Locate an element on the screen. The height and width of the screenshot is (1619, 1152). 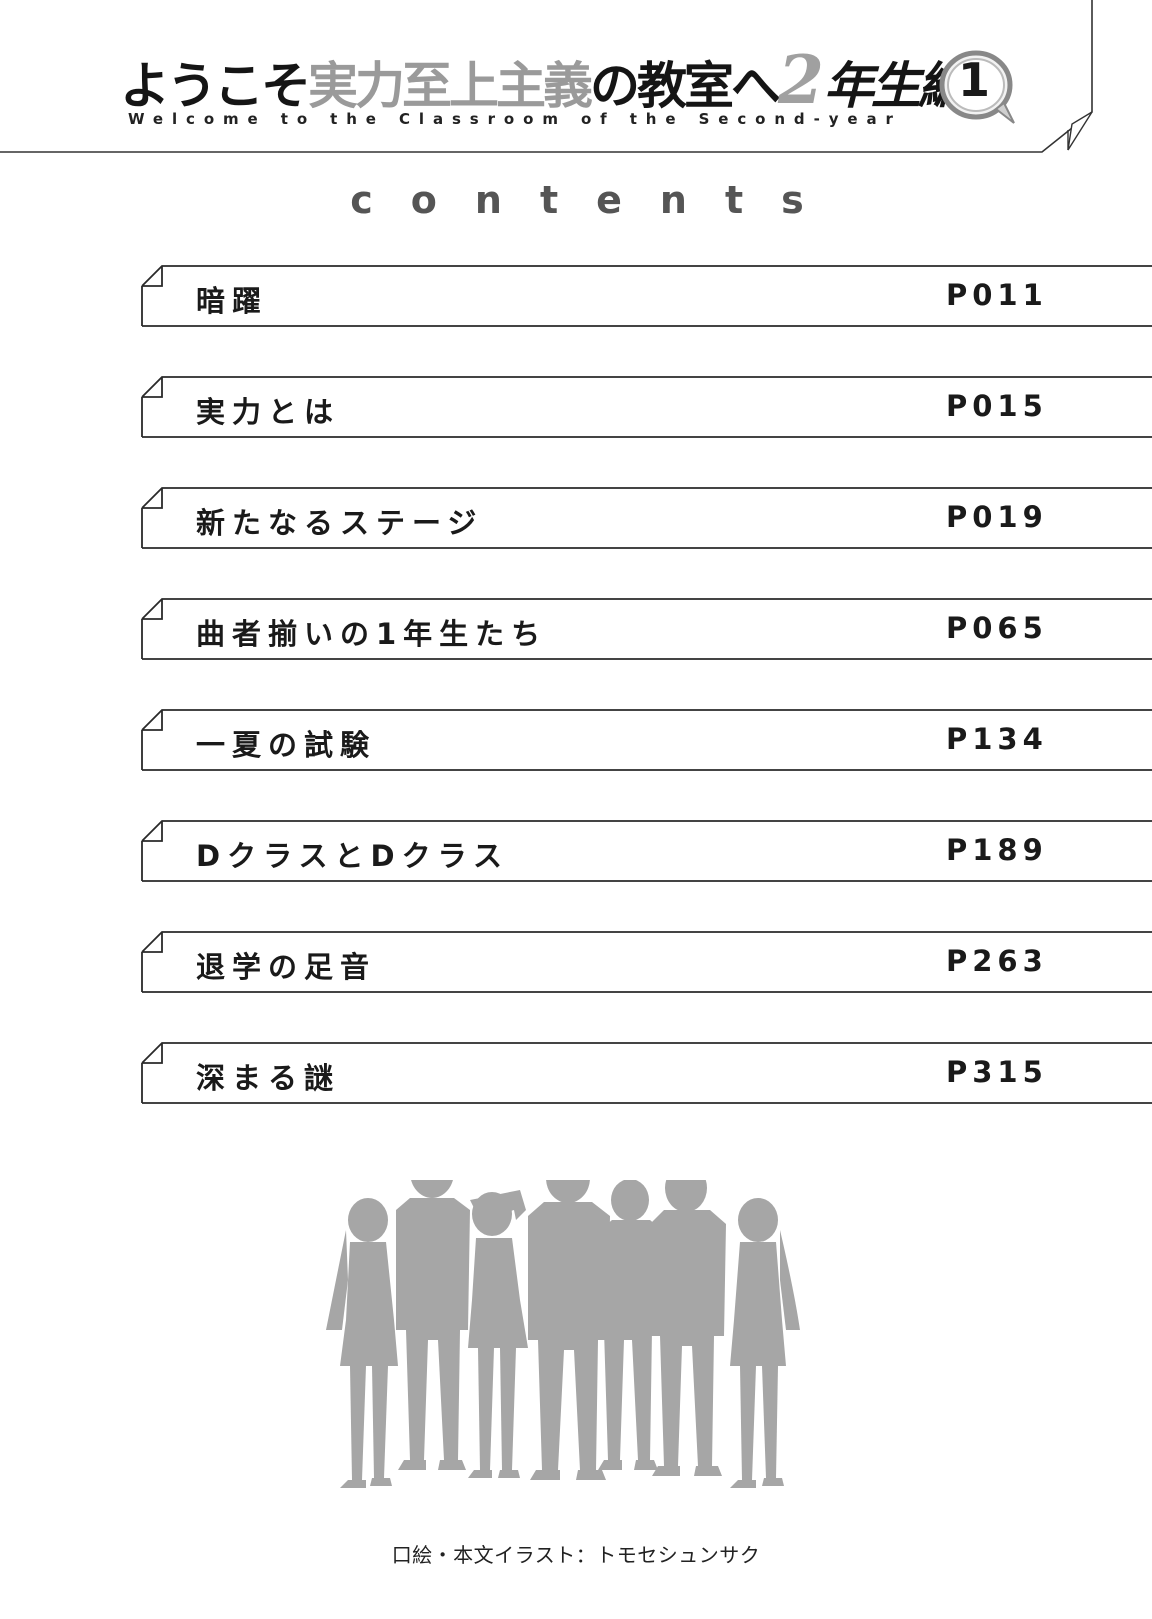
volume-number: 1 is located at coordinates (973, 80).